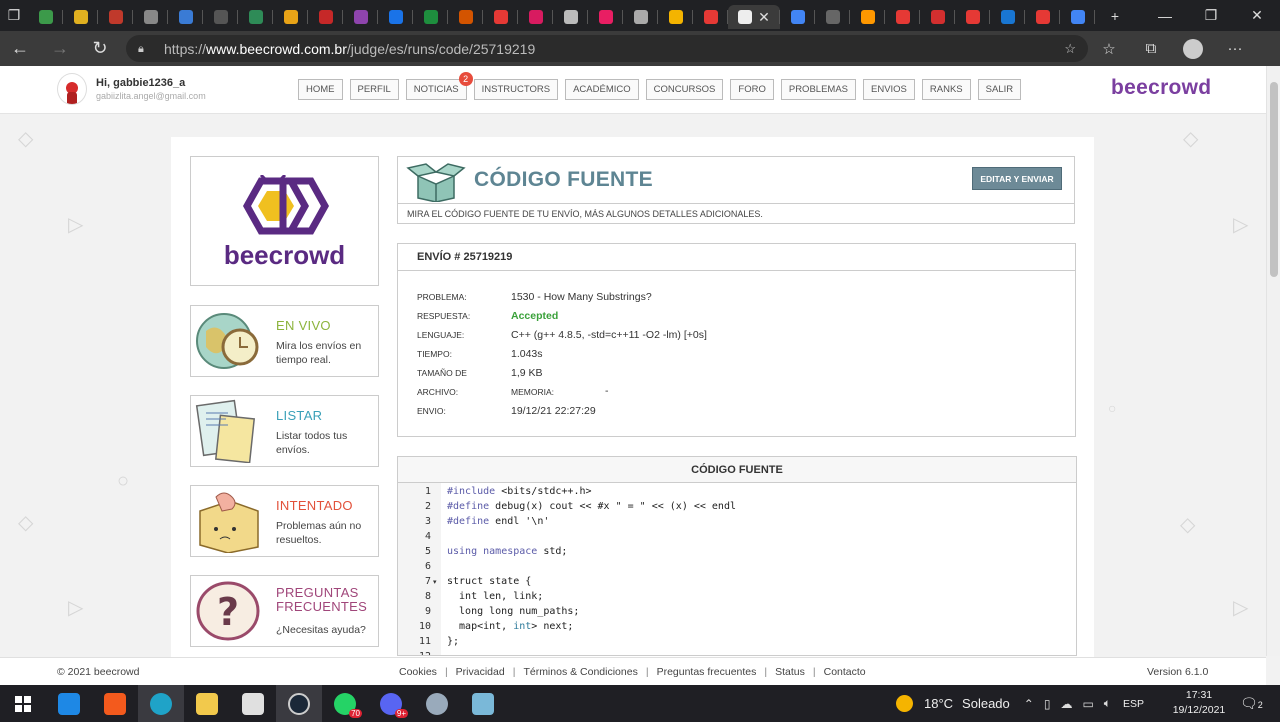  Describe the element at coordinates (1273, 361) in the screenshot. I see `page-scrollbar` at that location.